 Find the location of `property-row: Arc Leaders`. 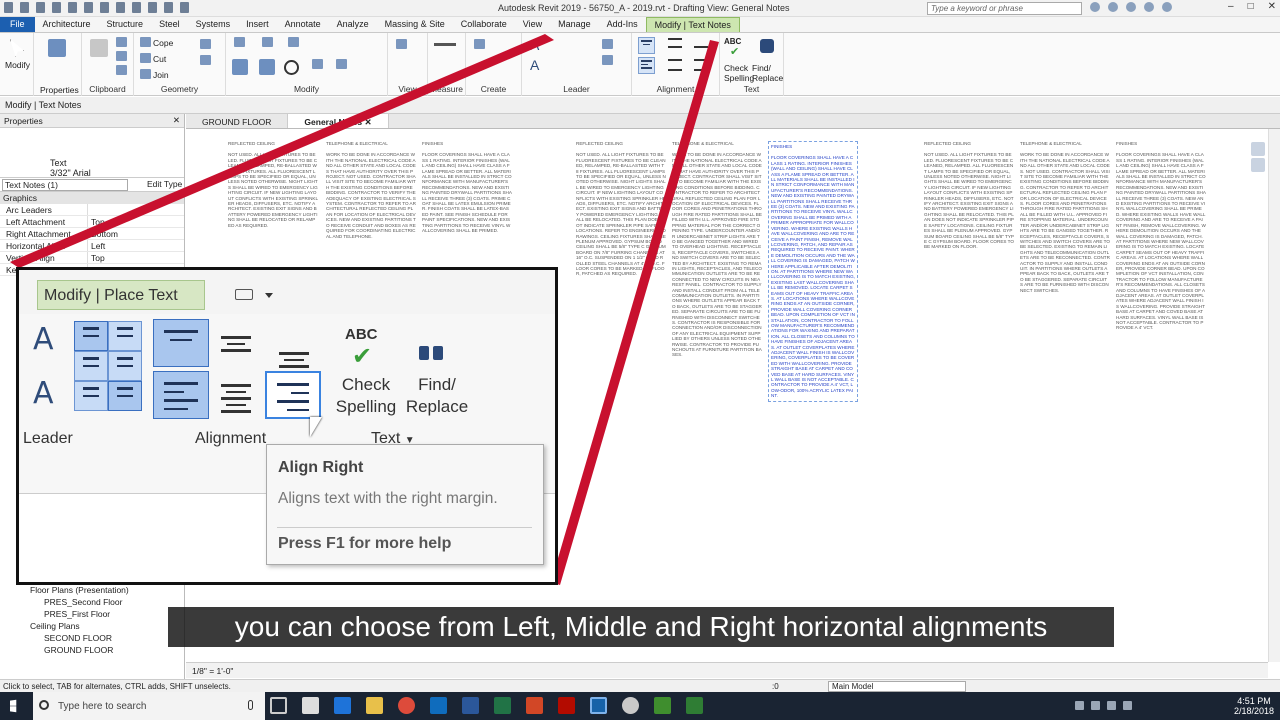

property-row: Arc Leaders is located at coordinates (92, 210).